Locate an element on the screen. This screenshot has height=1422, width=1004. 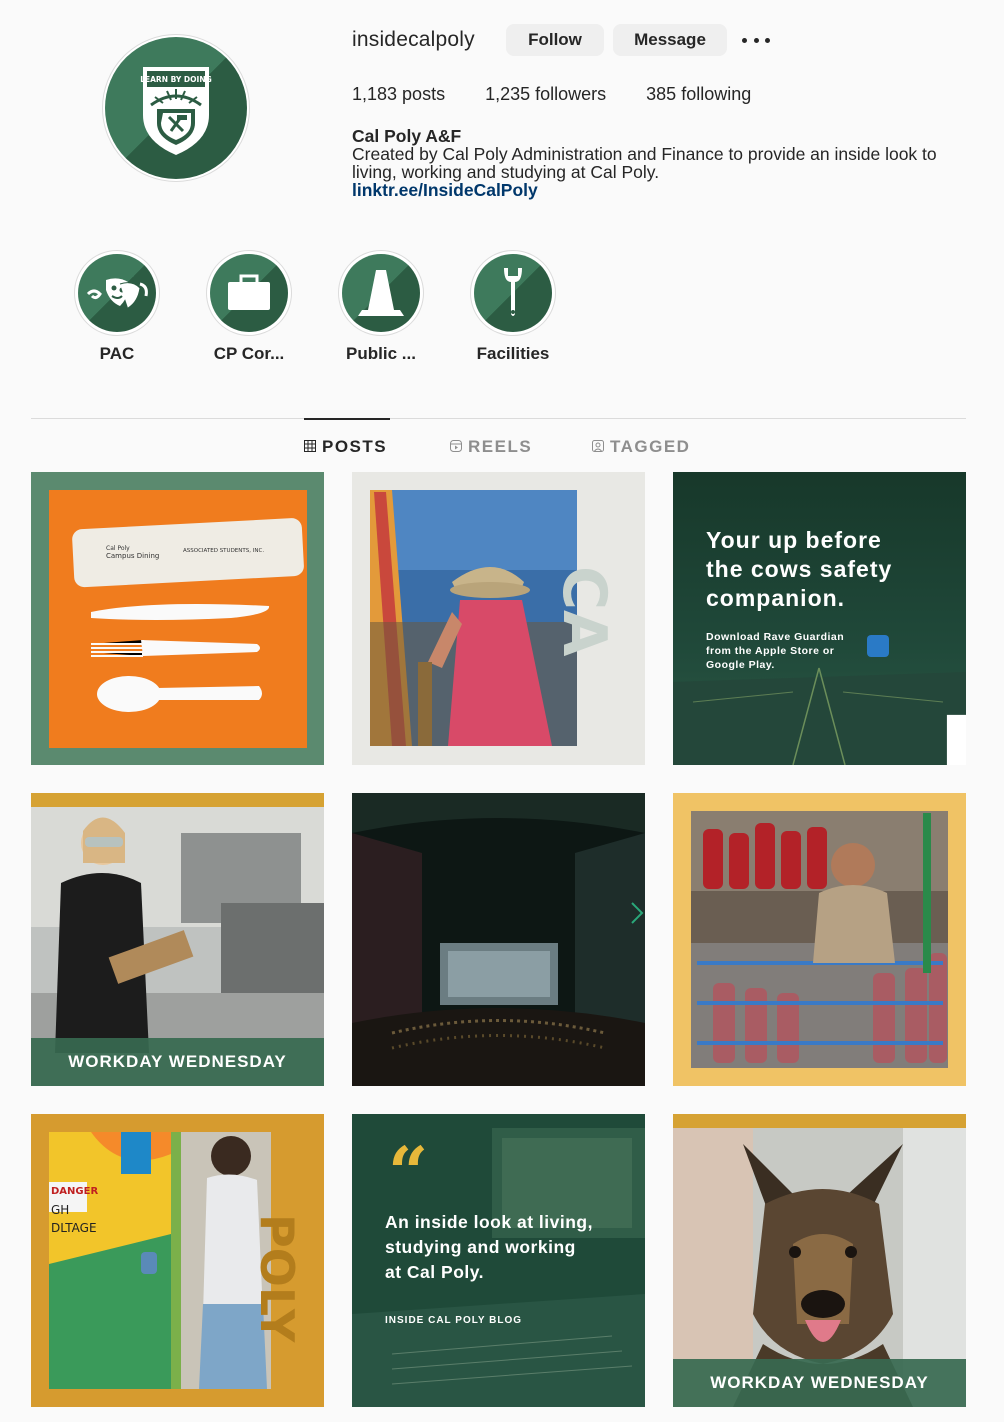
post-workday-wednesday-2: WORKDAY WEDNESDAY is located at coordinates (819, 1260).